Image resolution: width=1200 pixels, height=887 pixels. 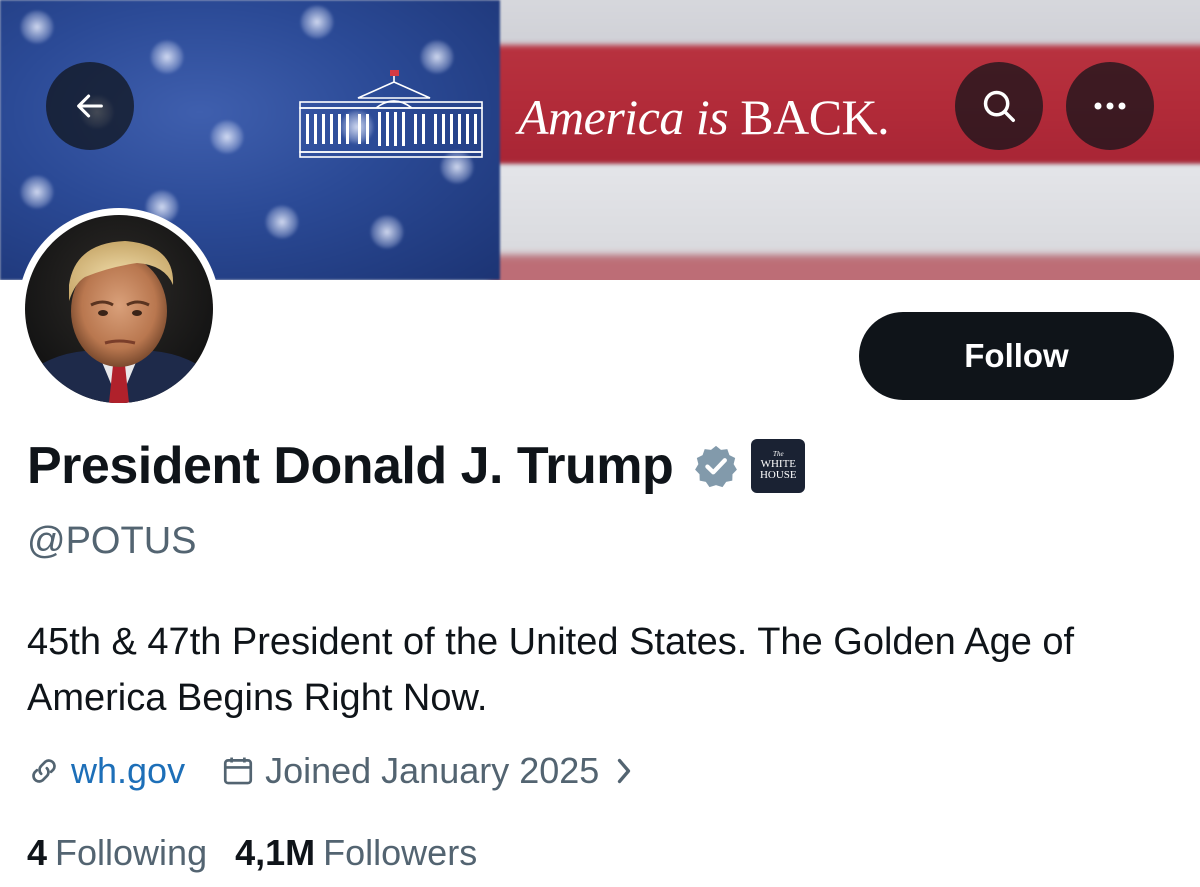 What do you see at coordinates (391, 114) in the screenshot?
I see `white-house-logo-icon` at bounding box center [391, 114].